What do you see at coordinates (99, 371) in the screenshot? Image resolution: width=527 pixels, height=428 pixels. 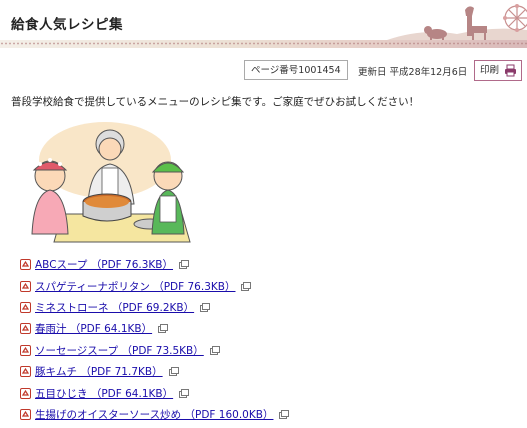 I see `recipe-link: 豚キムチ （PDF 71.7KB）` at bounding box center [99, 371].